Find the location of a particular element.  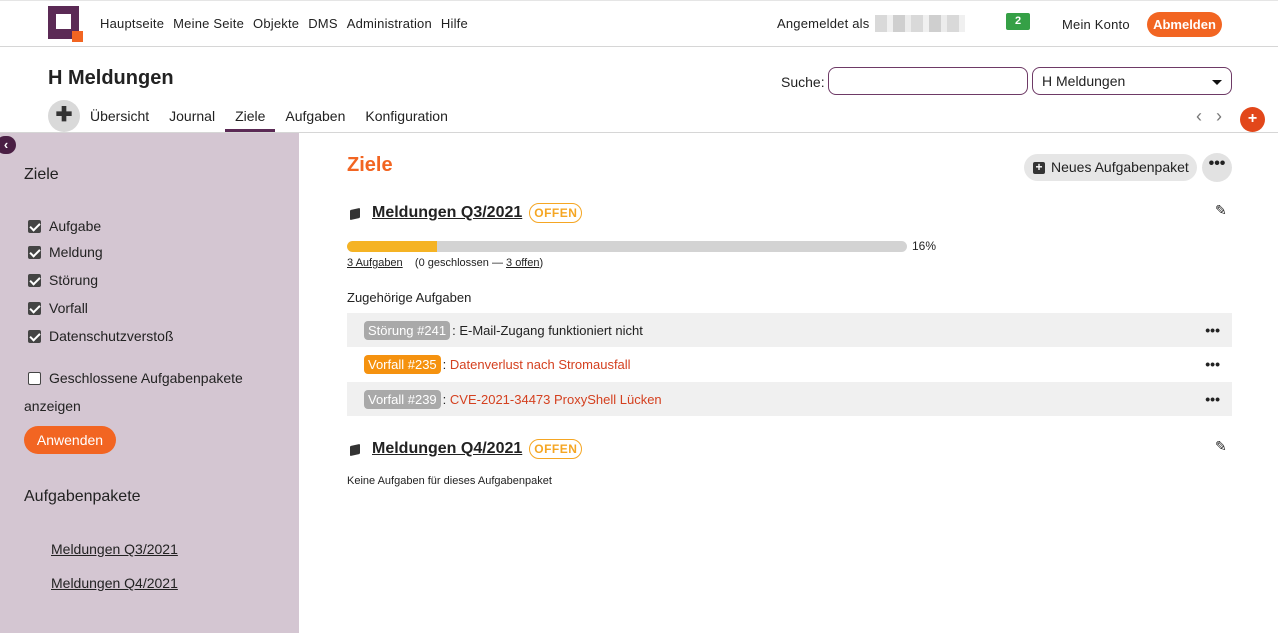

close-paren: ) is located at coordinates (541, 263).